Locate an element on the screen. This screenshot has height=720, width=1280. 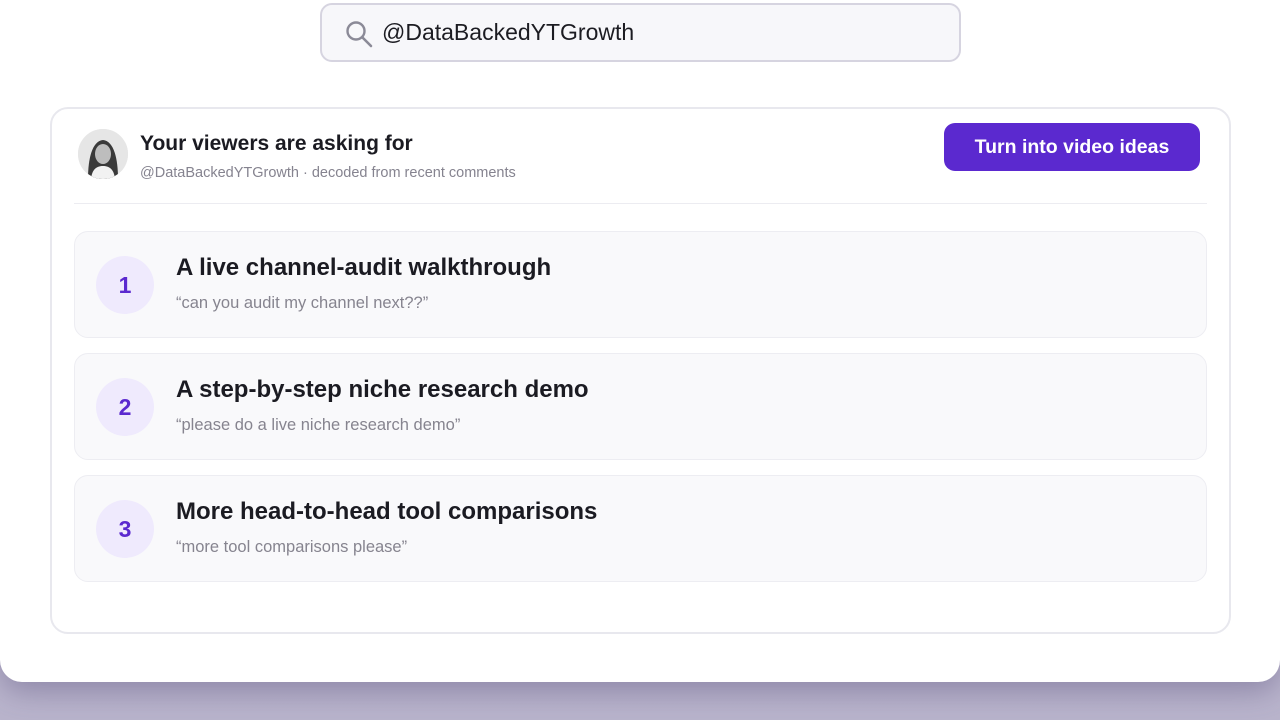
request-title: A live channel-audit walkthrough is located at coordinates (364, 267).